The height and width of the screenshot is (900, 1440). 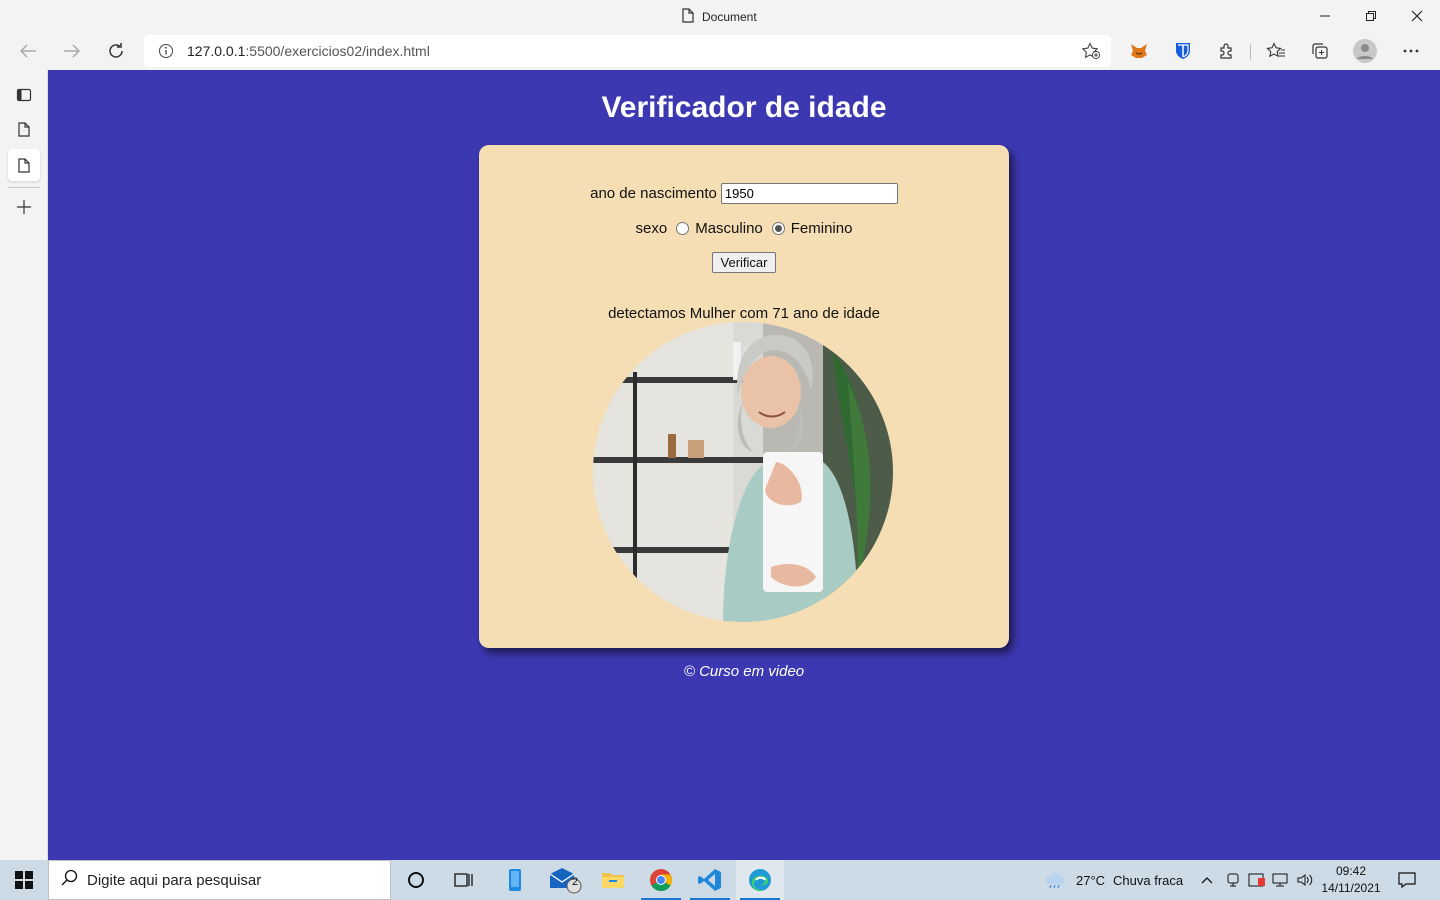 What do you see at coordinates (760, 880) in the screenshot?
I see `edge-icon` at bounding box center [760, 880].